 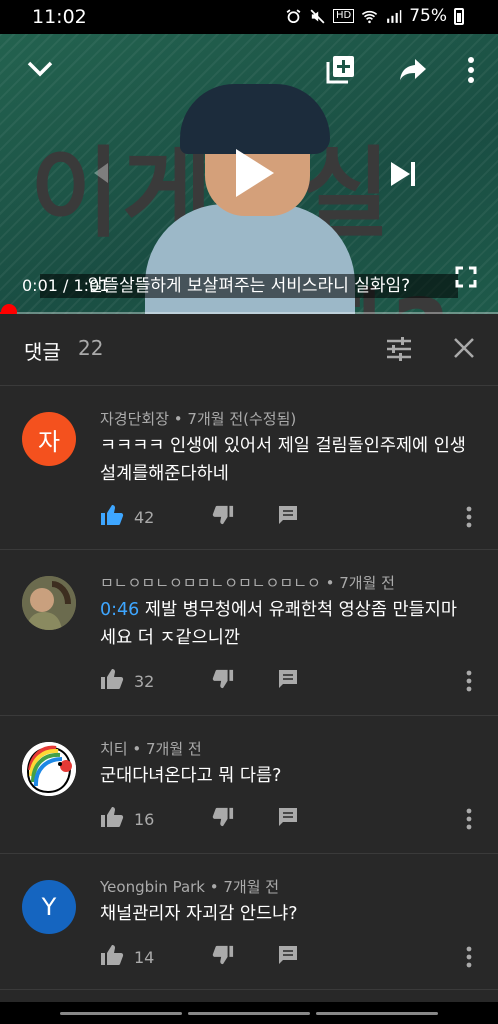 What do you see at coordinates (59, 17) in the screenshot?
I see `status-time: 11:02` at bounding box center [59, 17].